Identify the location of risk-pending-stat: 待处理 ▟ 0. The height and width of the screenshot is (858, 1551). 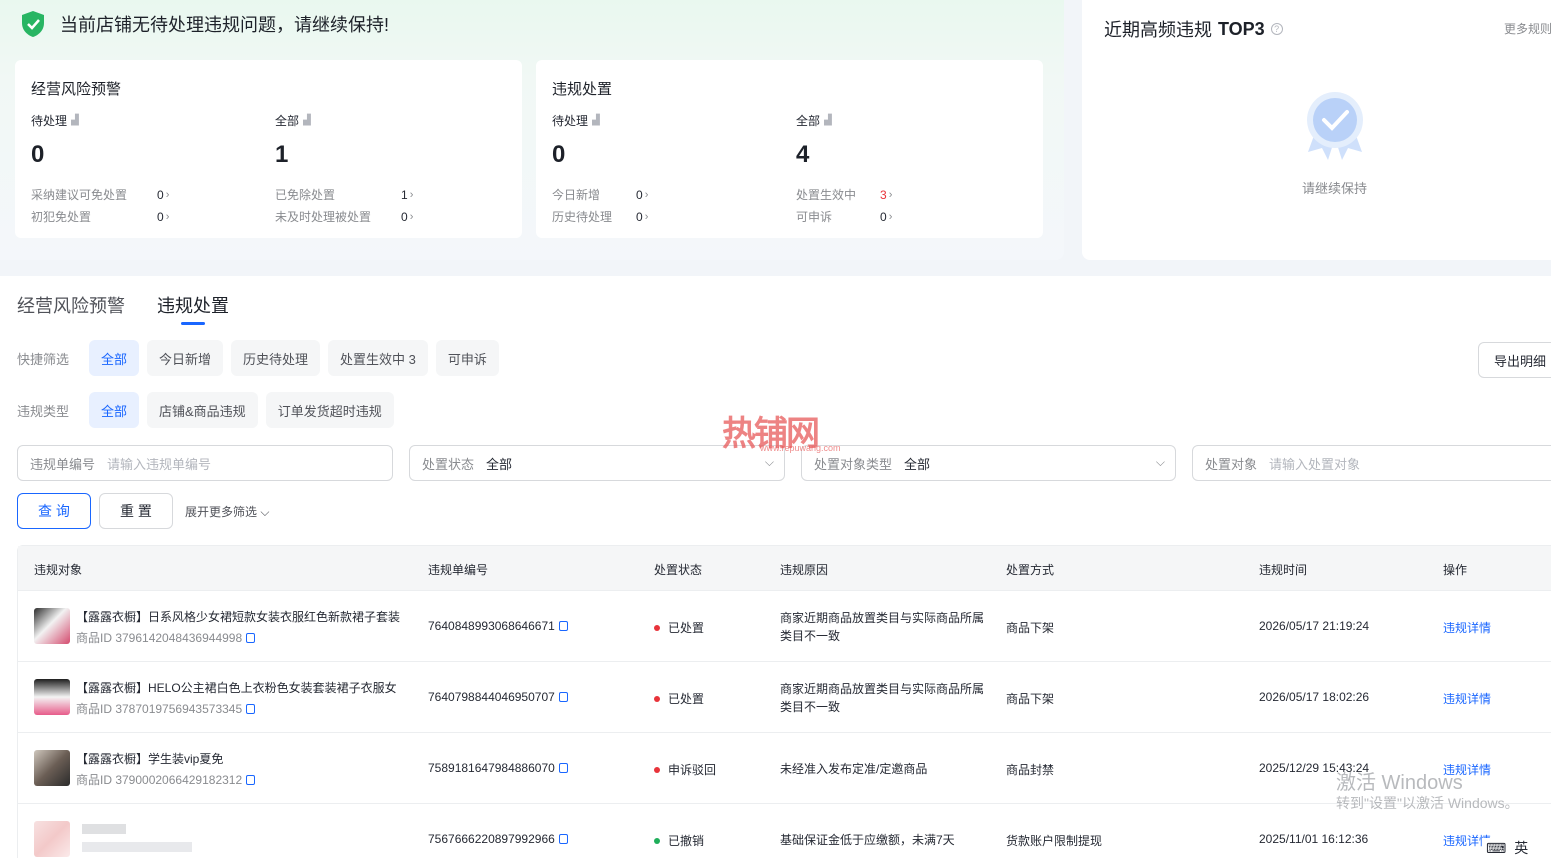
(55, 140).